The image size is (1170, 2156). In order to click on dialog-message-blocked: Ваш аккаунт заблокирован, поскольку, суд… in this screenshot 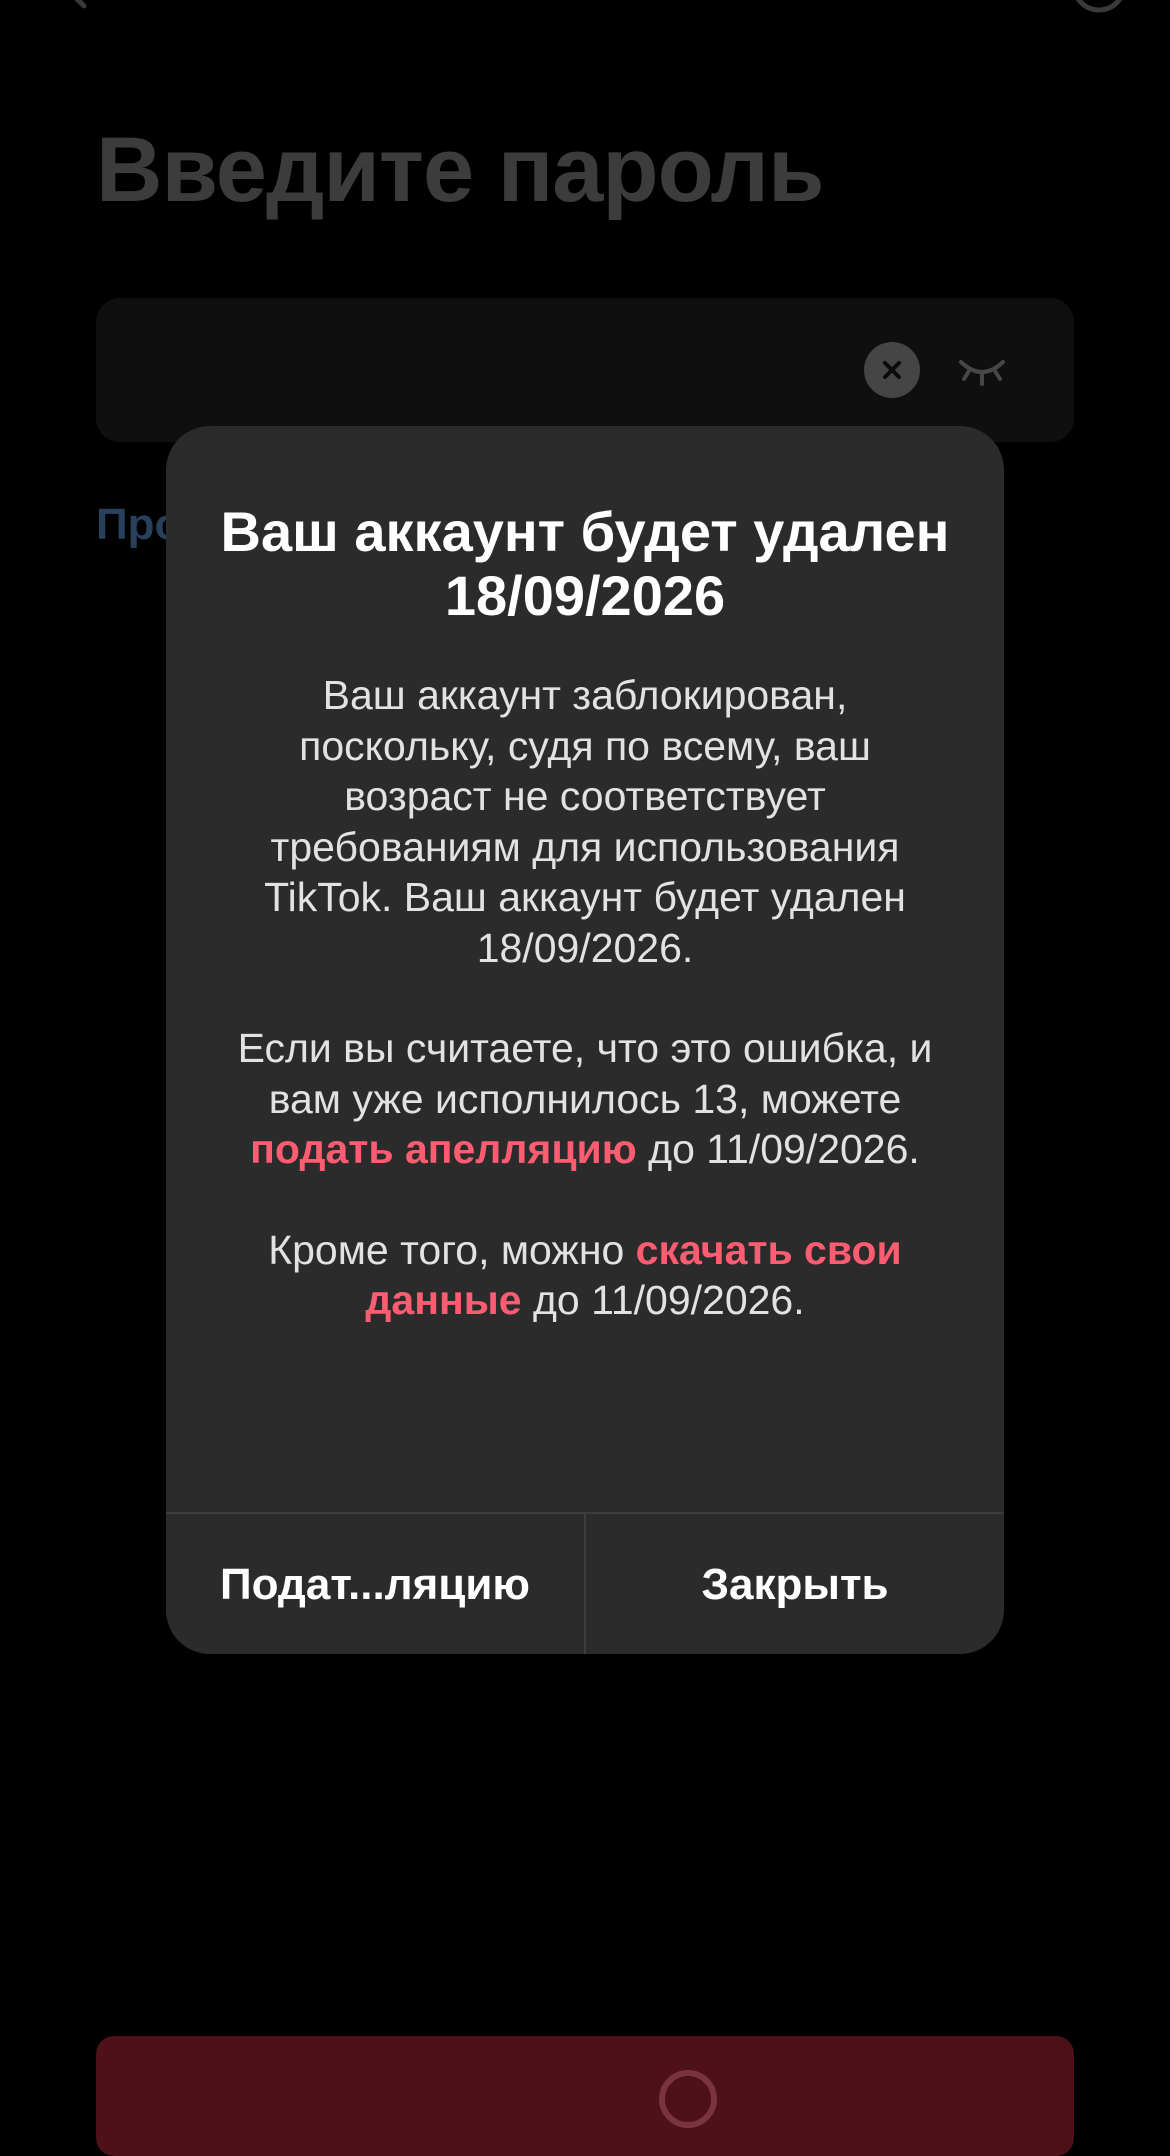, I will do `click(585, 821)`.